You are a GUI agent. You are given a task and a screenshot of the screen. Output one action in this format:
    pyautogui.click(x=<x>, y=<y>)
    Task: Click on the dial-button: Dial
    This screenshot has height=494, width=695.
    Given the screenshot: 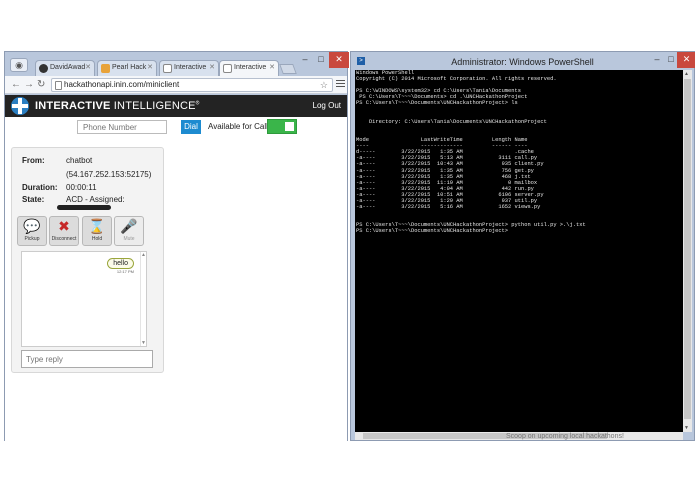 What is the action you would take?
    pyautogui.click(x=191, y=127)
    